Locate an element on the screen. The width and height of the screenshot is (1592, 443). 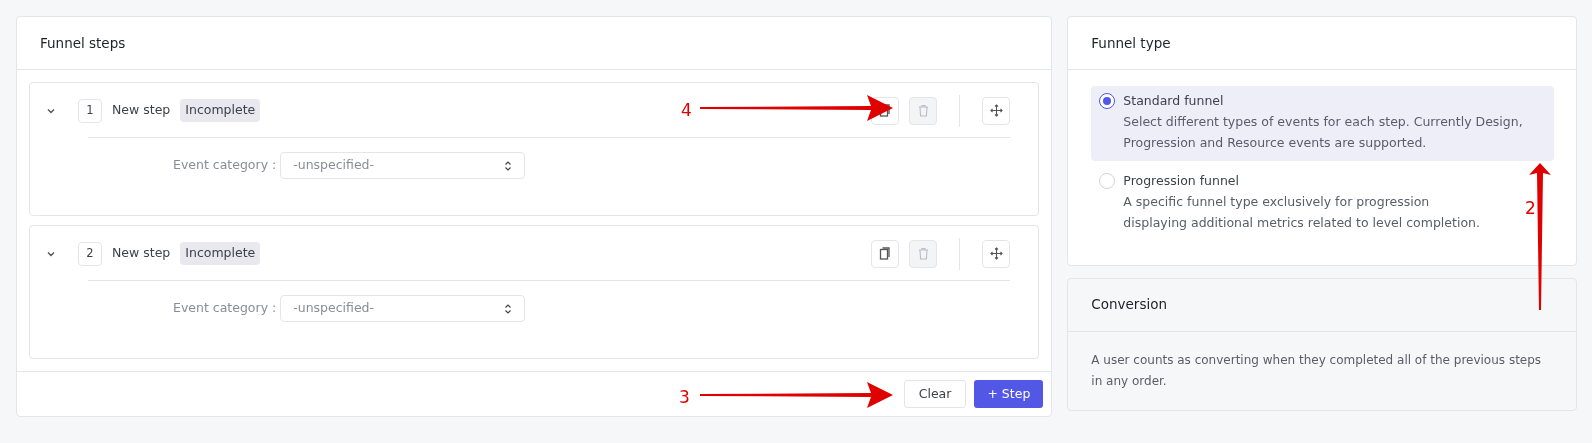
annotation-number: 3 is located at coordinates (684, 397).